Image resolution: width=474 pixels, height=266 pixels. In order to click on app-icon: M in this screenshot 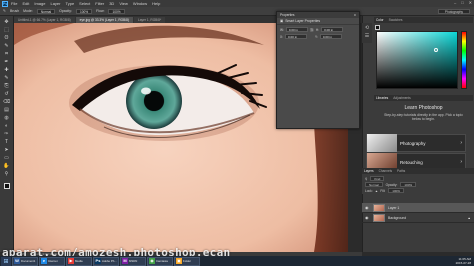, I will do `click(125, 261)`.